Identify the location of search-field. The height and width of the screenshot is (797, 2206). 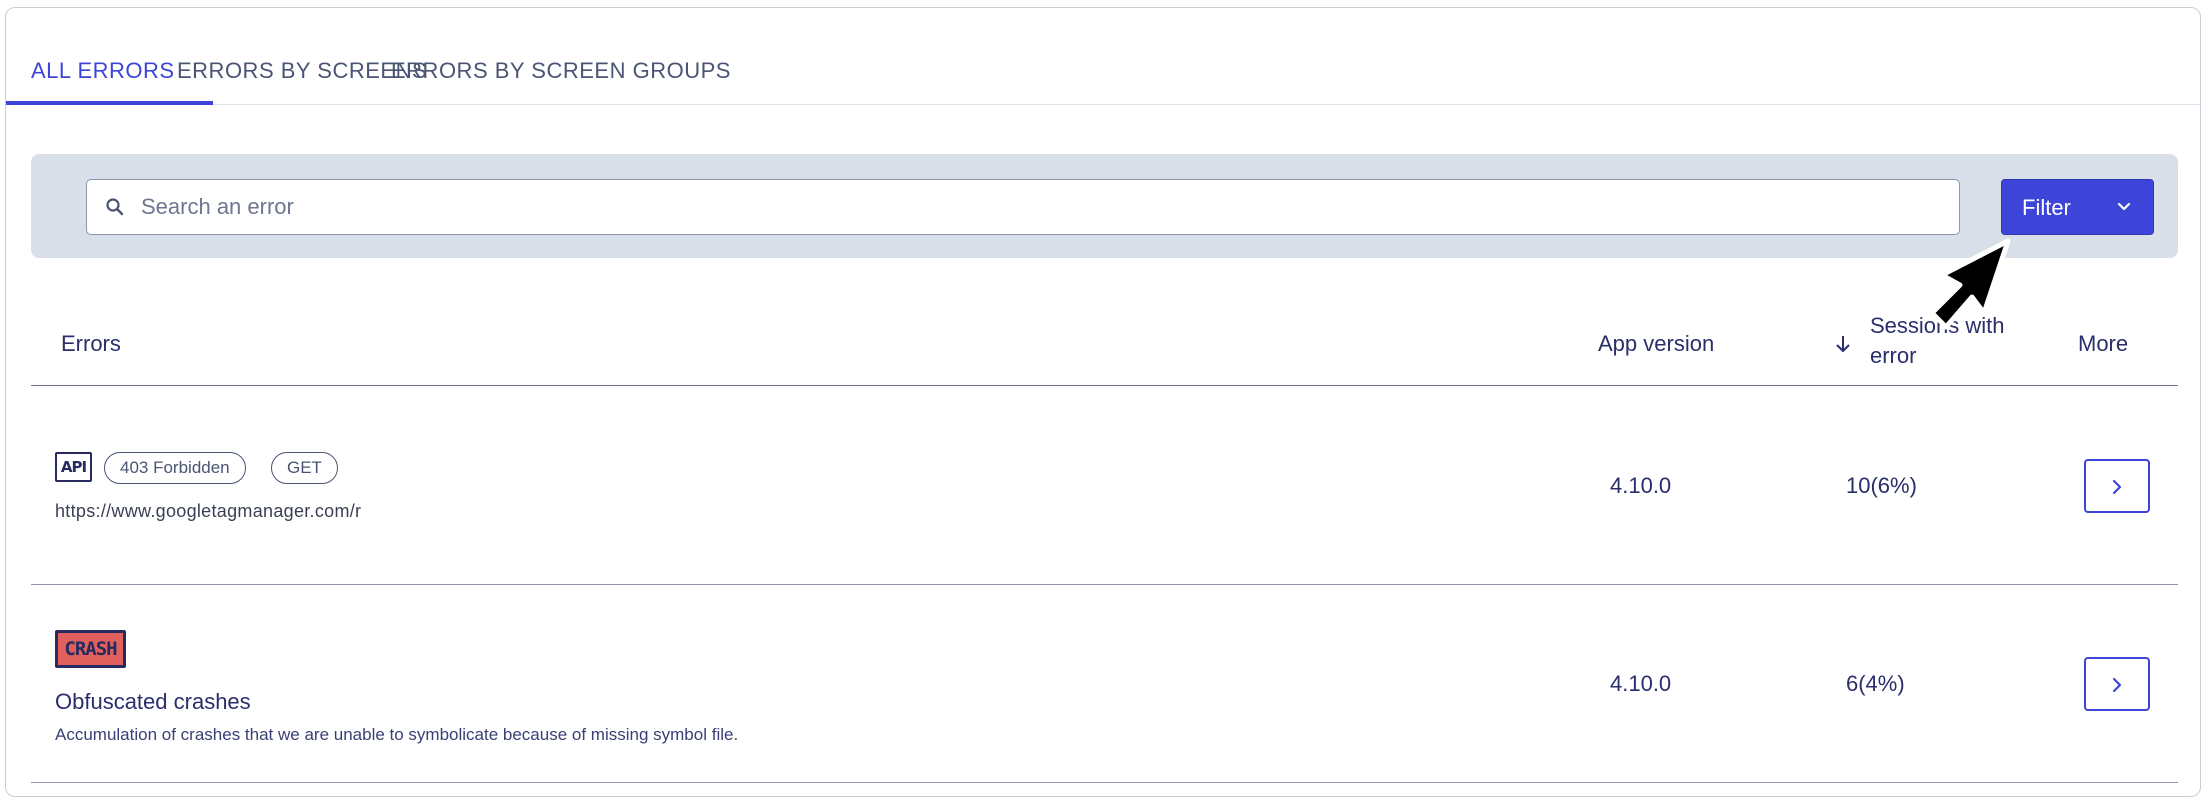
(1023, 207).